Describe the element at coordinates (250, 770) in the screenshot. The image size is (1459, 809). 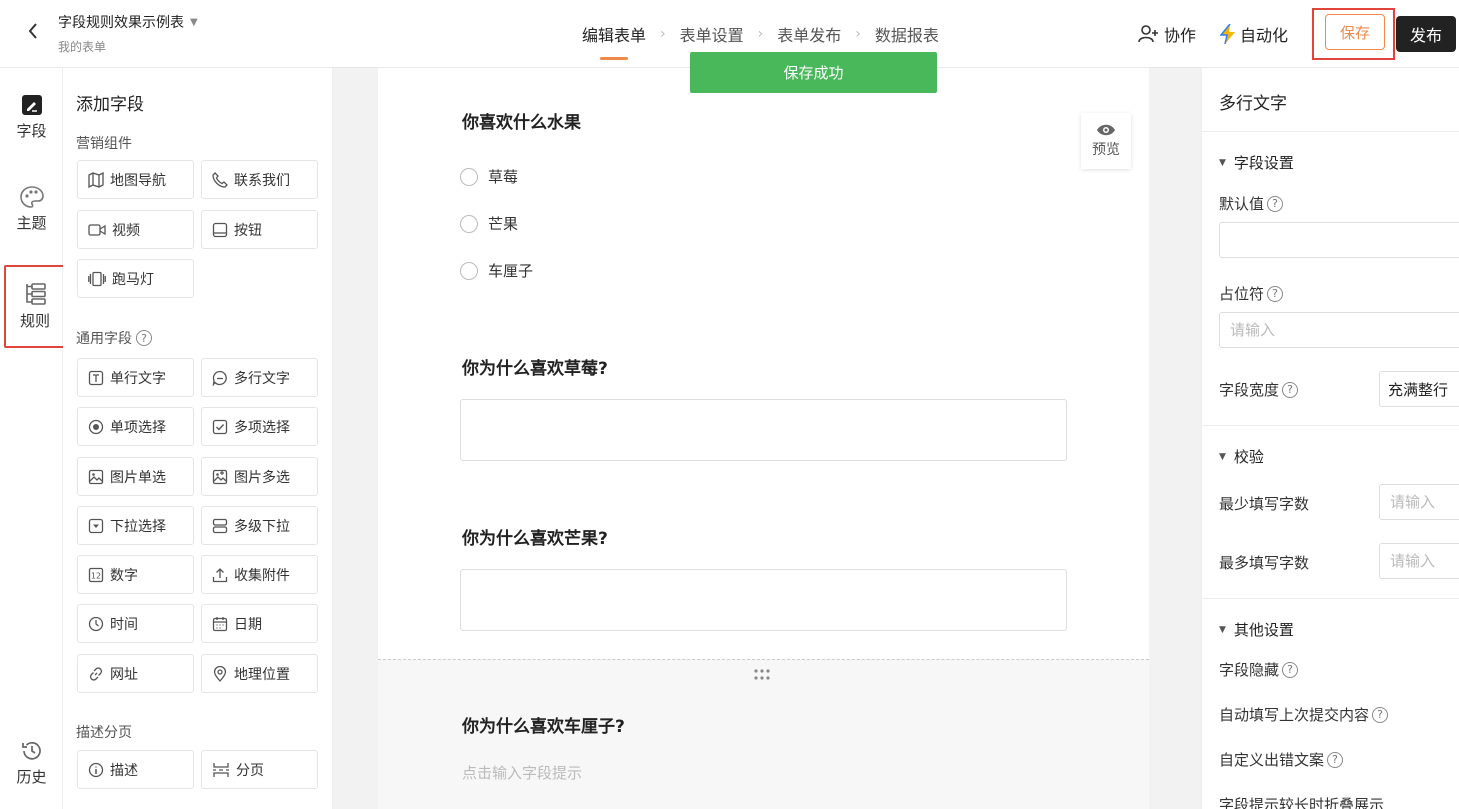
I see `field-page-break-label: 分页` at that location.